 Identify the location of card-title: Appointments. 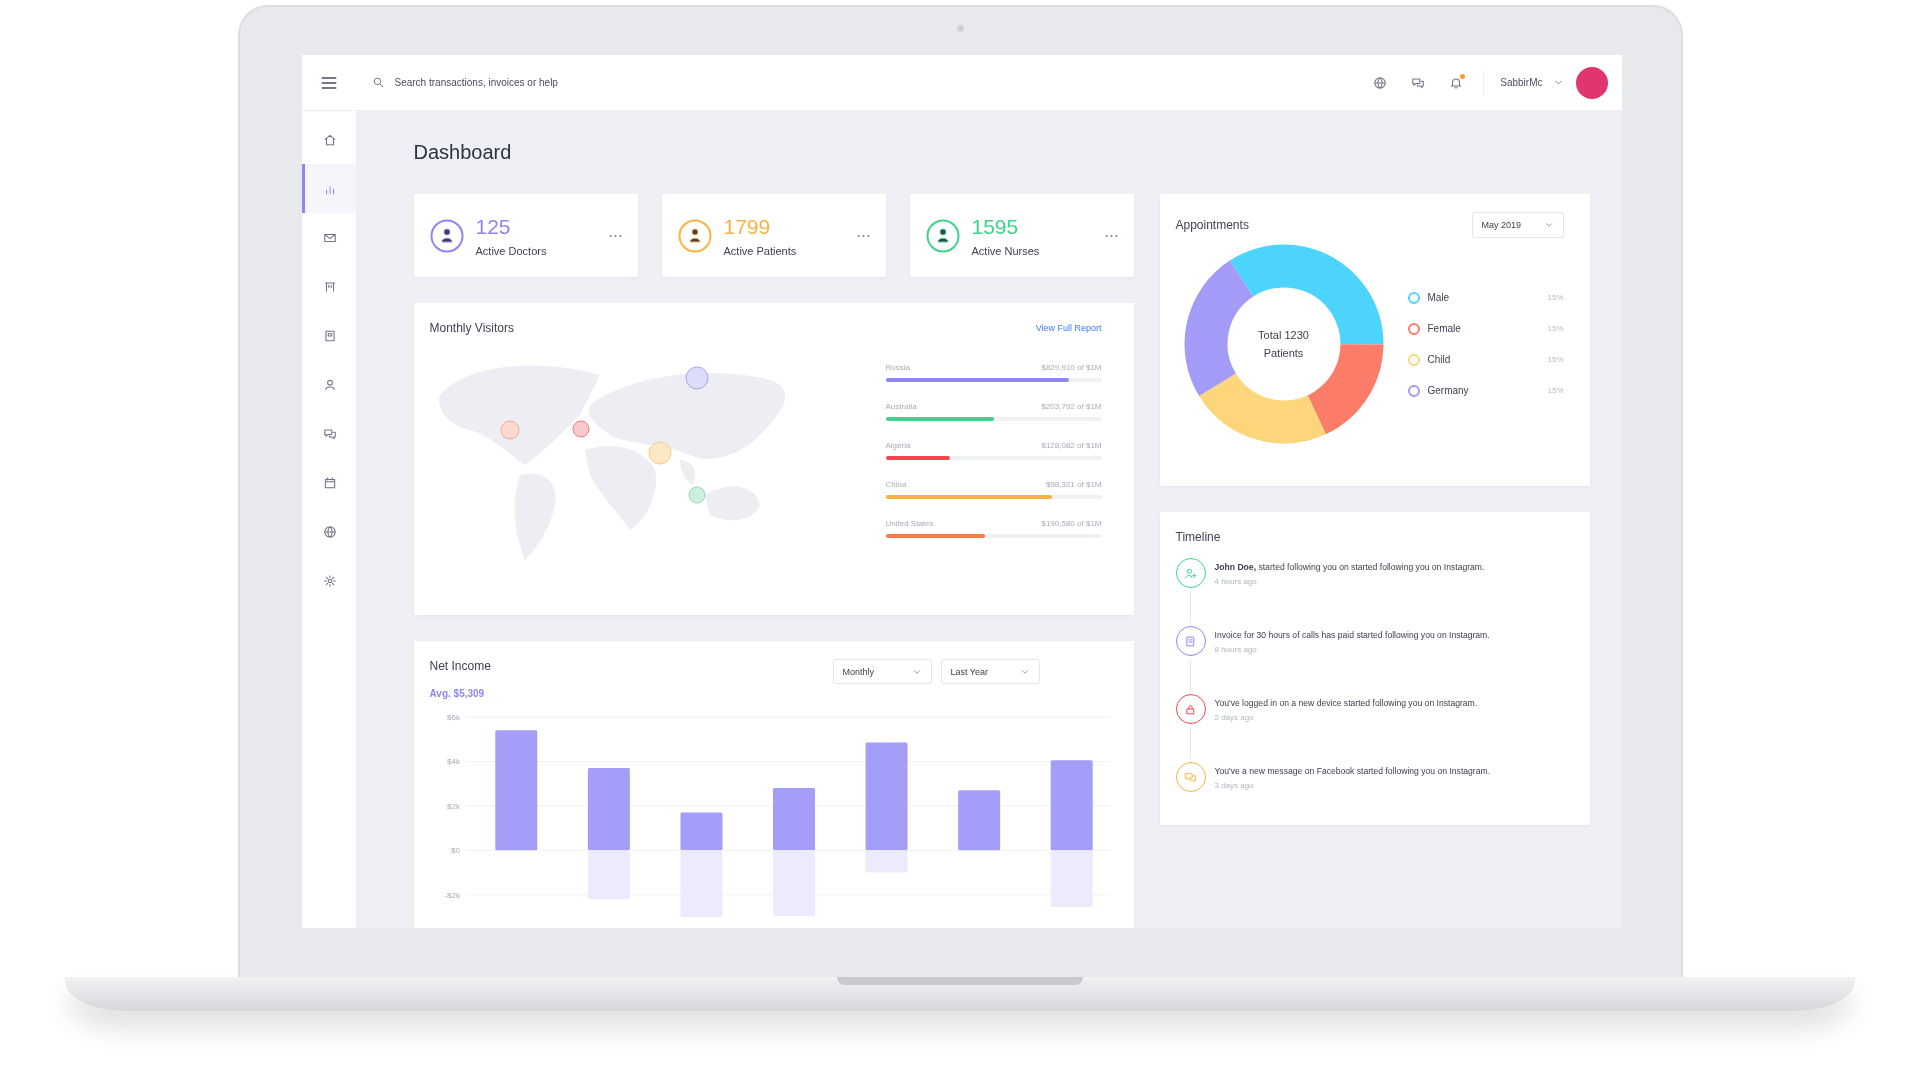
(1212, 225).